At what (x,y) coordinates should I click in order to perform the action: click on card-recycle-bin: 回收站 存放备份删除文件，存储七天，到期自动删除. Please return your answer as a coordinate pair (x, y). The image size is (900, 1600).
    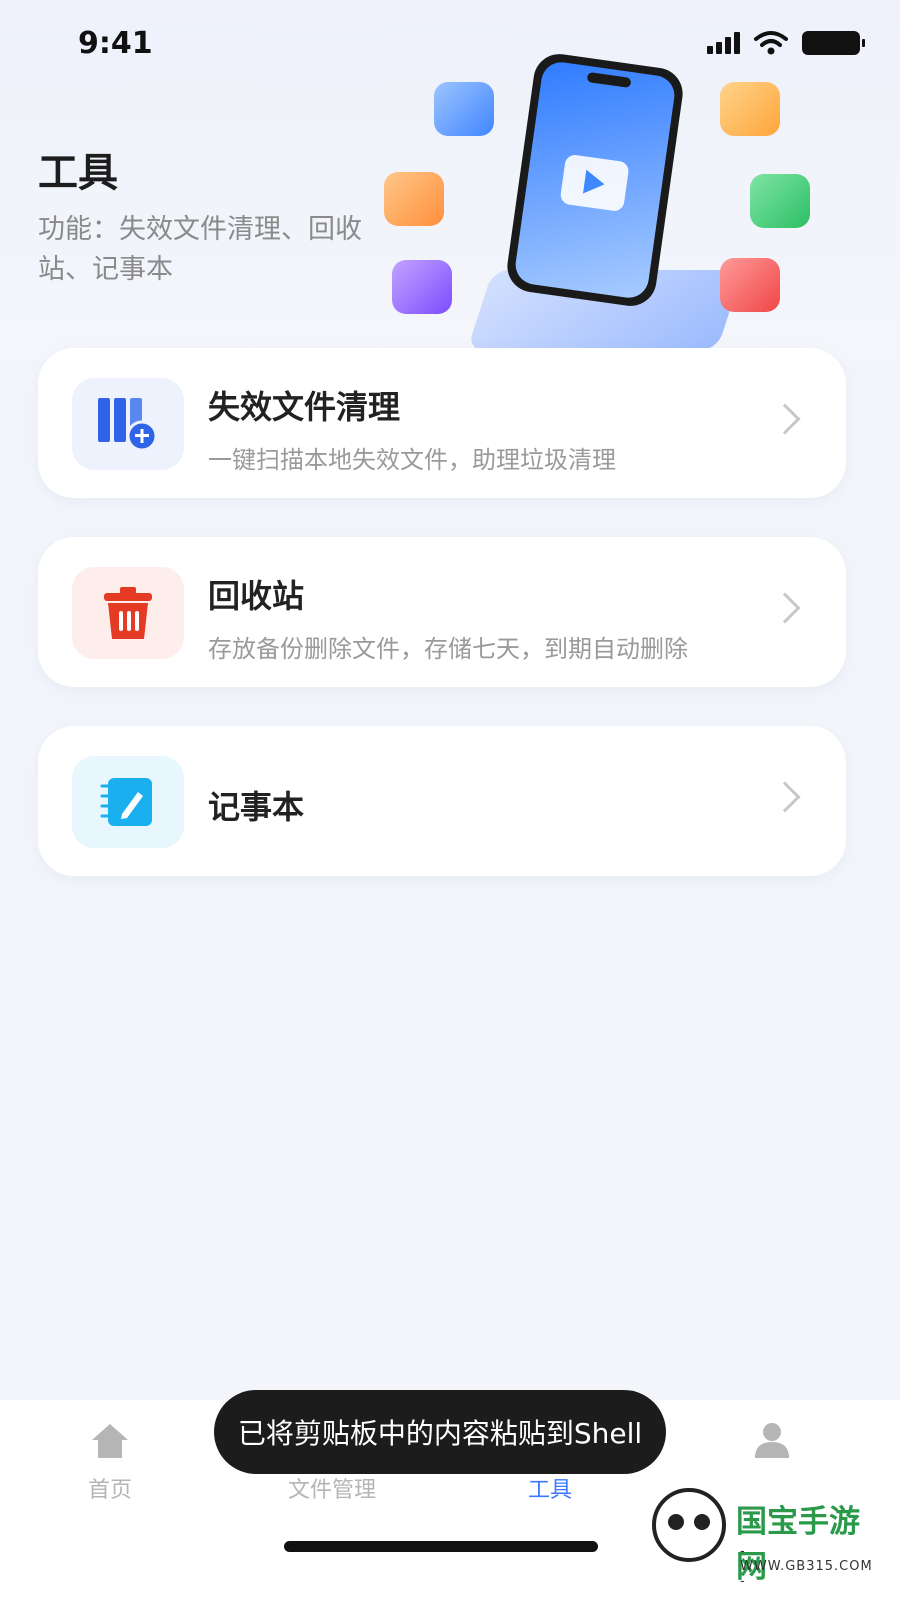
    Looking at the image, I should click on (442, 612).